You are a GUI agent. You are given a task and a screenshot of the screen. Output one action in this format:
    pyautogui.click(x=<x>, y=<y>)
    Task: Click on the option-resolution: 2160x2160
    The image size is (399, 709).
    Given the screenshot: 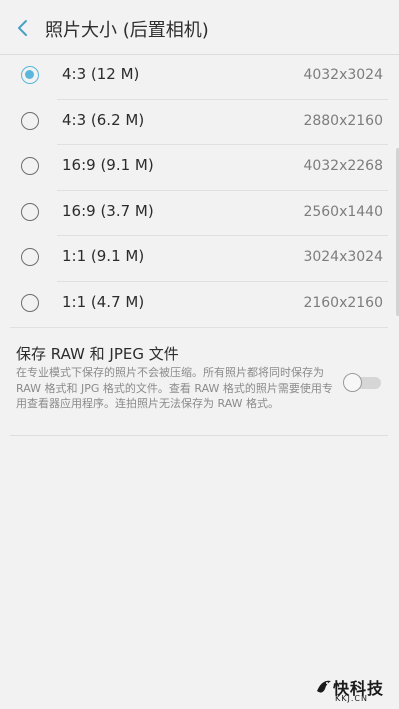 What is the action you would take?
    pyautogui.click(x=343, y=302)
    